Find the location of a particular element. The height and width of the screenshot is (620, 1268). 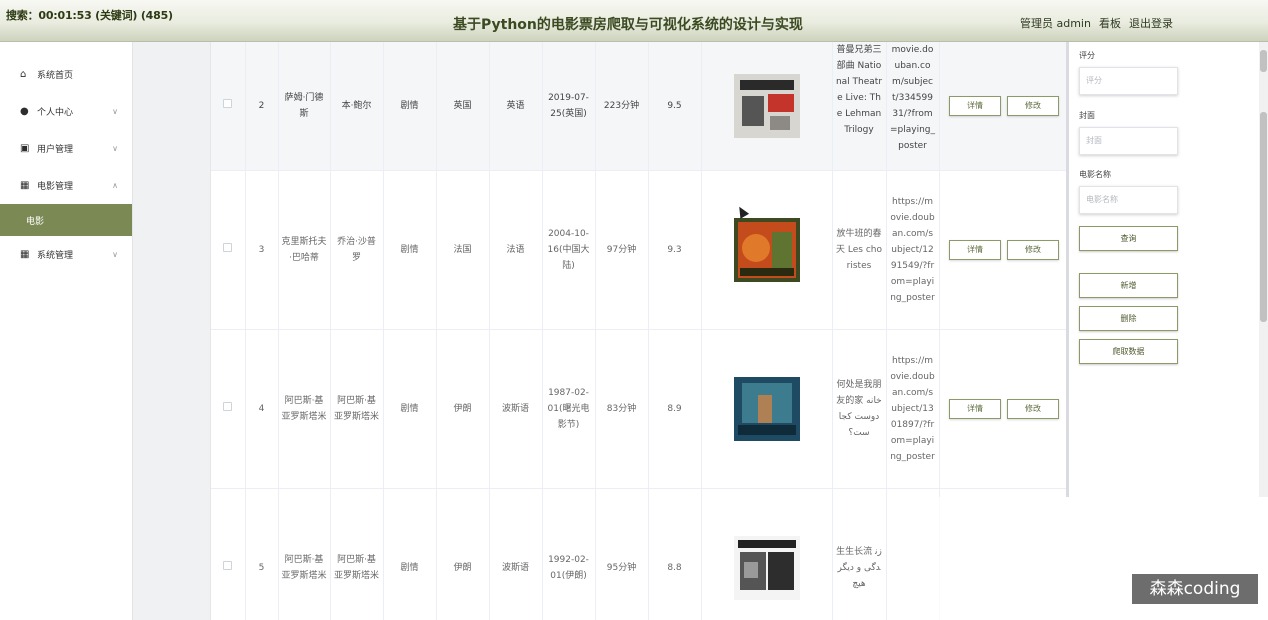

score-cell: 9.3 is located at coordinates (675, 250).